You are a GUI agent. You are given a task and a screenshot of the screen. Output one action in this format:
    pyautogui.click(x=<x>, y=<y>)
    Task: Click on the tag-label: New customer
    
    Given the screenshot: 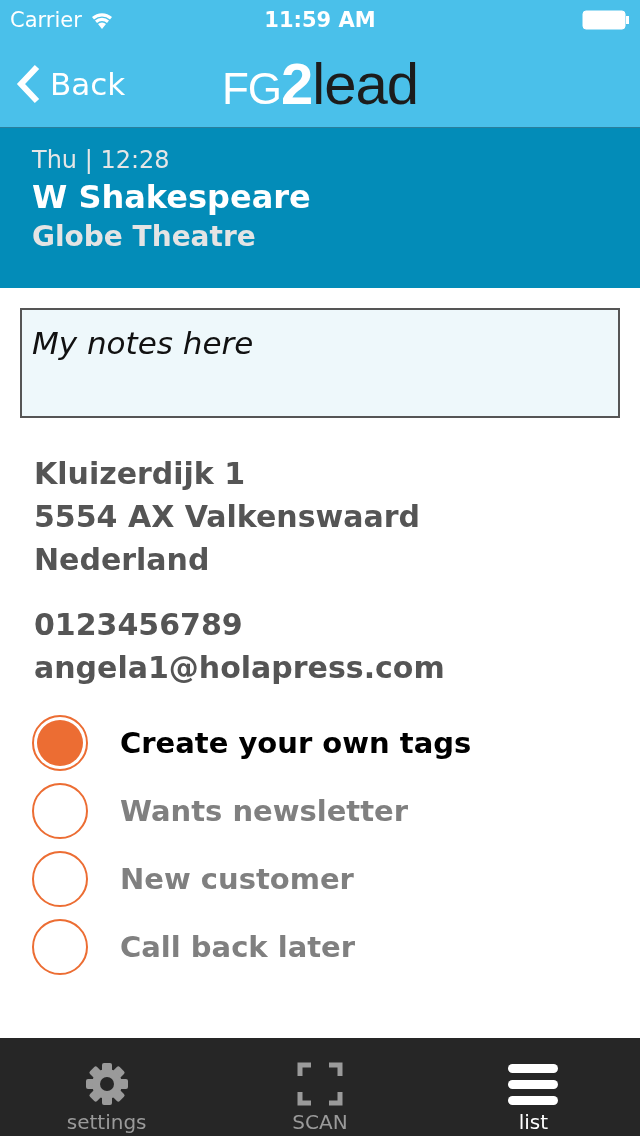 What is the action you would take?
    pyautogui.click(x=237, y=879)
    